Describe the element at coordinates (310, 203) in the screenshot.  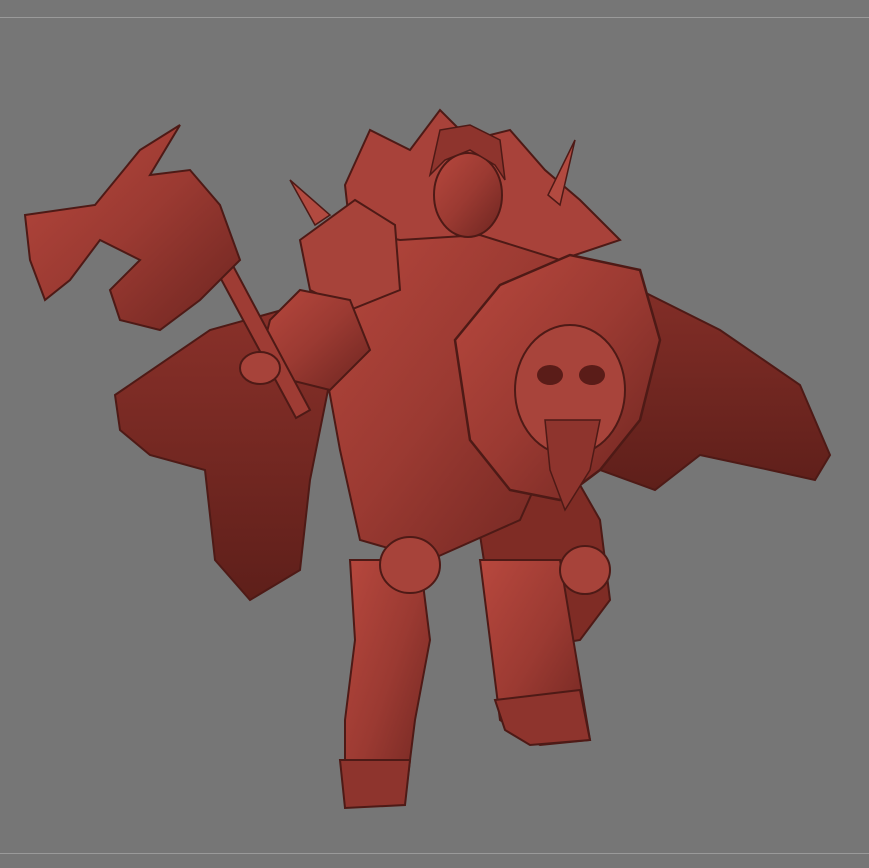
I see `shoulder-horn` at that location.